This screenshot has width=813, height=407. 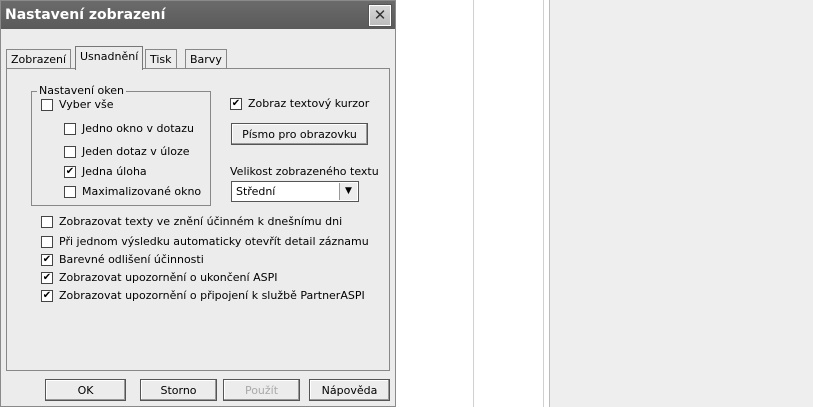 What do you see at coordinates (348, 191) in the screenshot?
I see `chevron-down-icon: ▼` at bounding box center [348, 191].